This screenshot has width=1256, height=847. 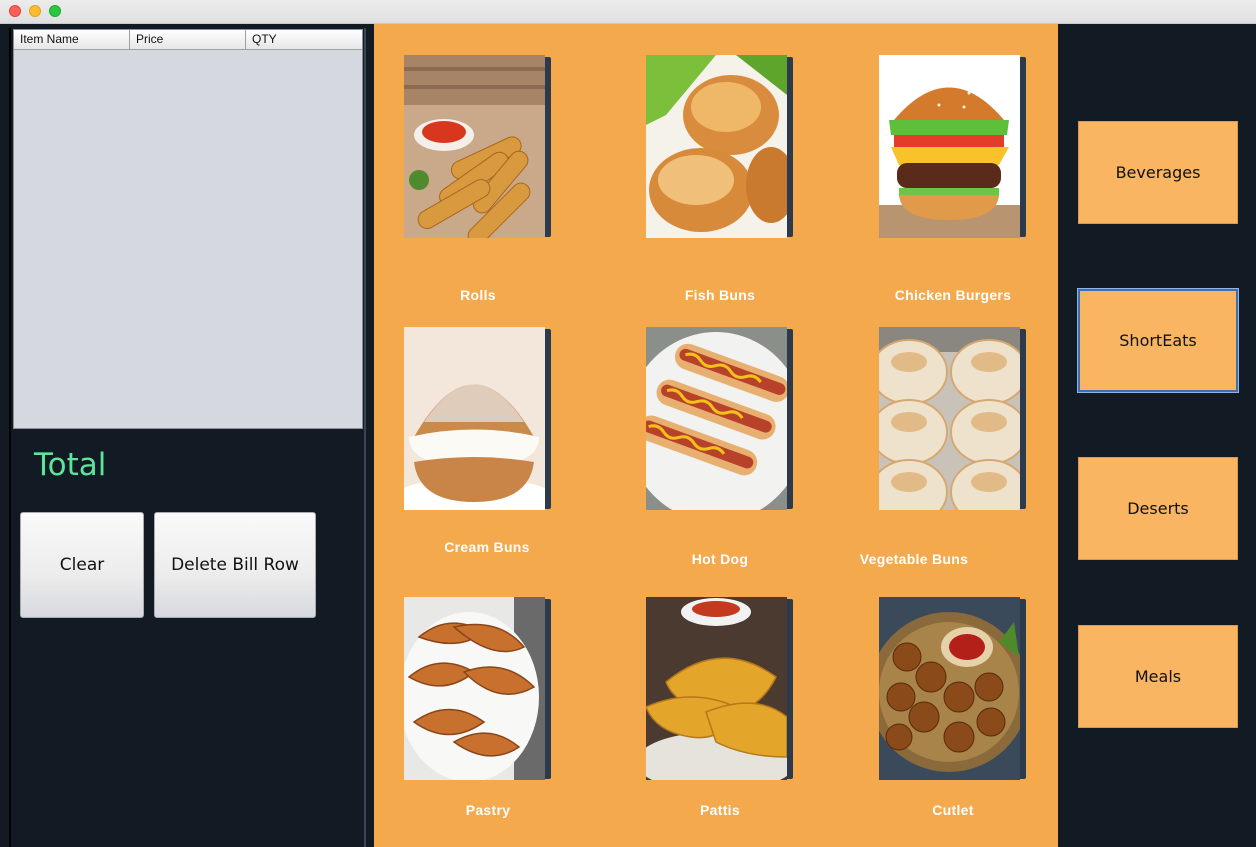 I want to click on menu-item-hot-dog, so click(x=719, y=419).